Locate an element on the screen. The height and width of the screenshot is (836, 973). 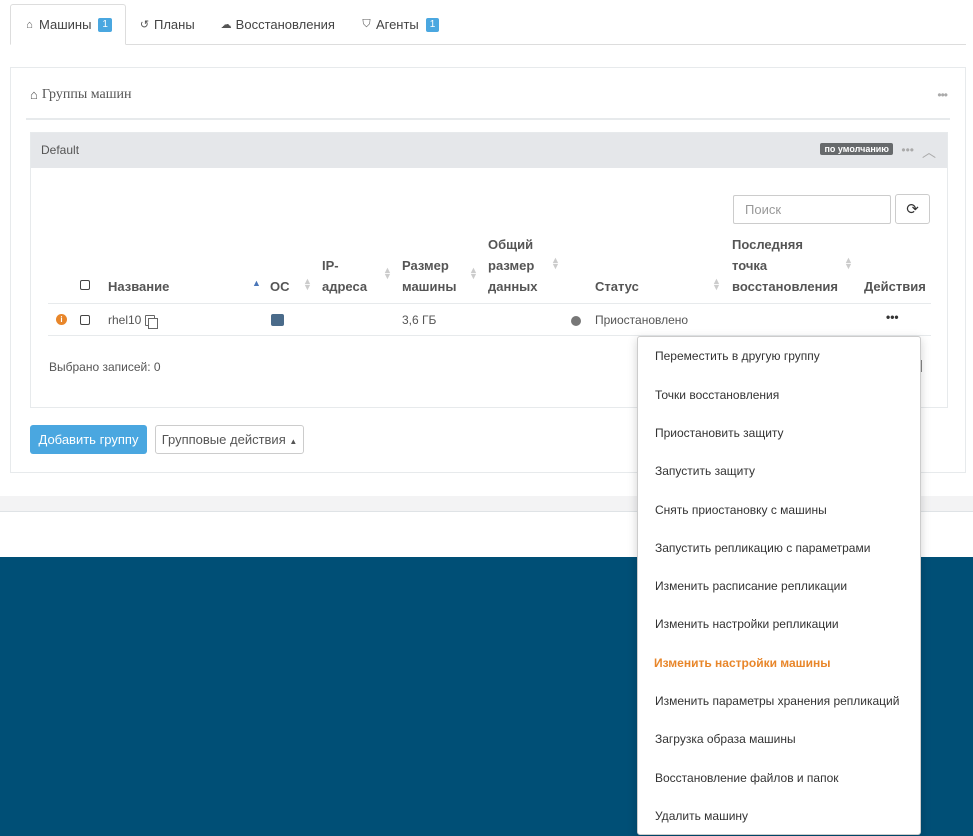
tab-restores-label: Восстановления is located at coordinates (285, 24).